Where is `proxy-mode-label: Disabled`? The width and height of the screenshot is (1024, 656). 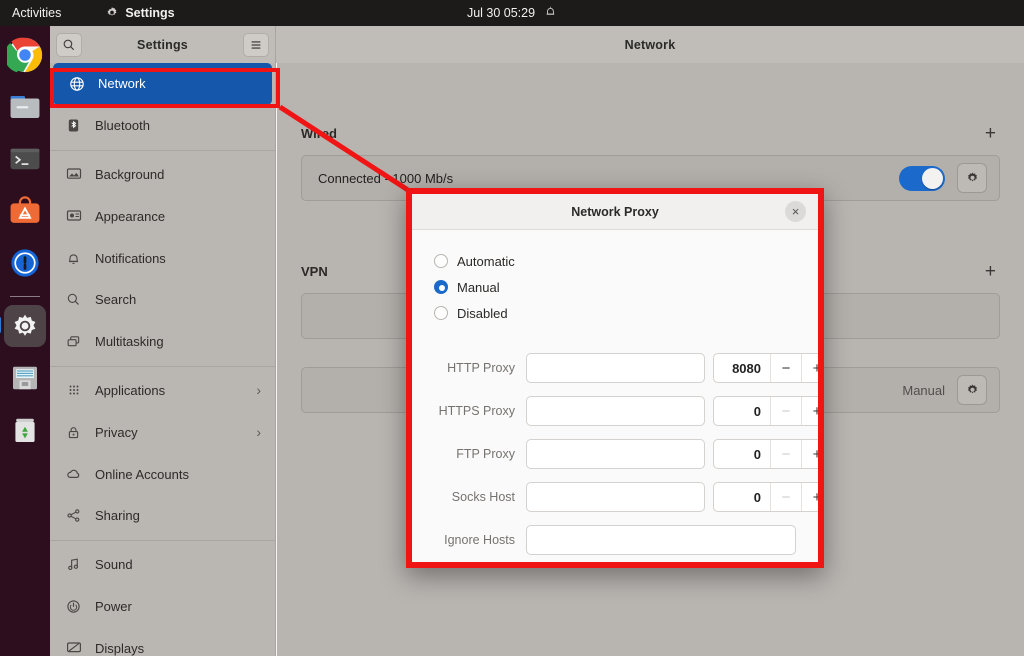
proxy-mode-label: Disabled is located at coordinates (482, 313).